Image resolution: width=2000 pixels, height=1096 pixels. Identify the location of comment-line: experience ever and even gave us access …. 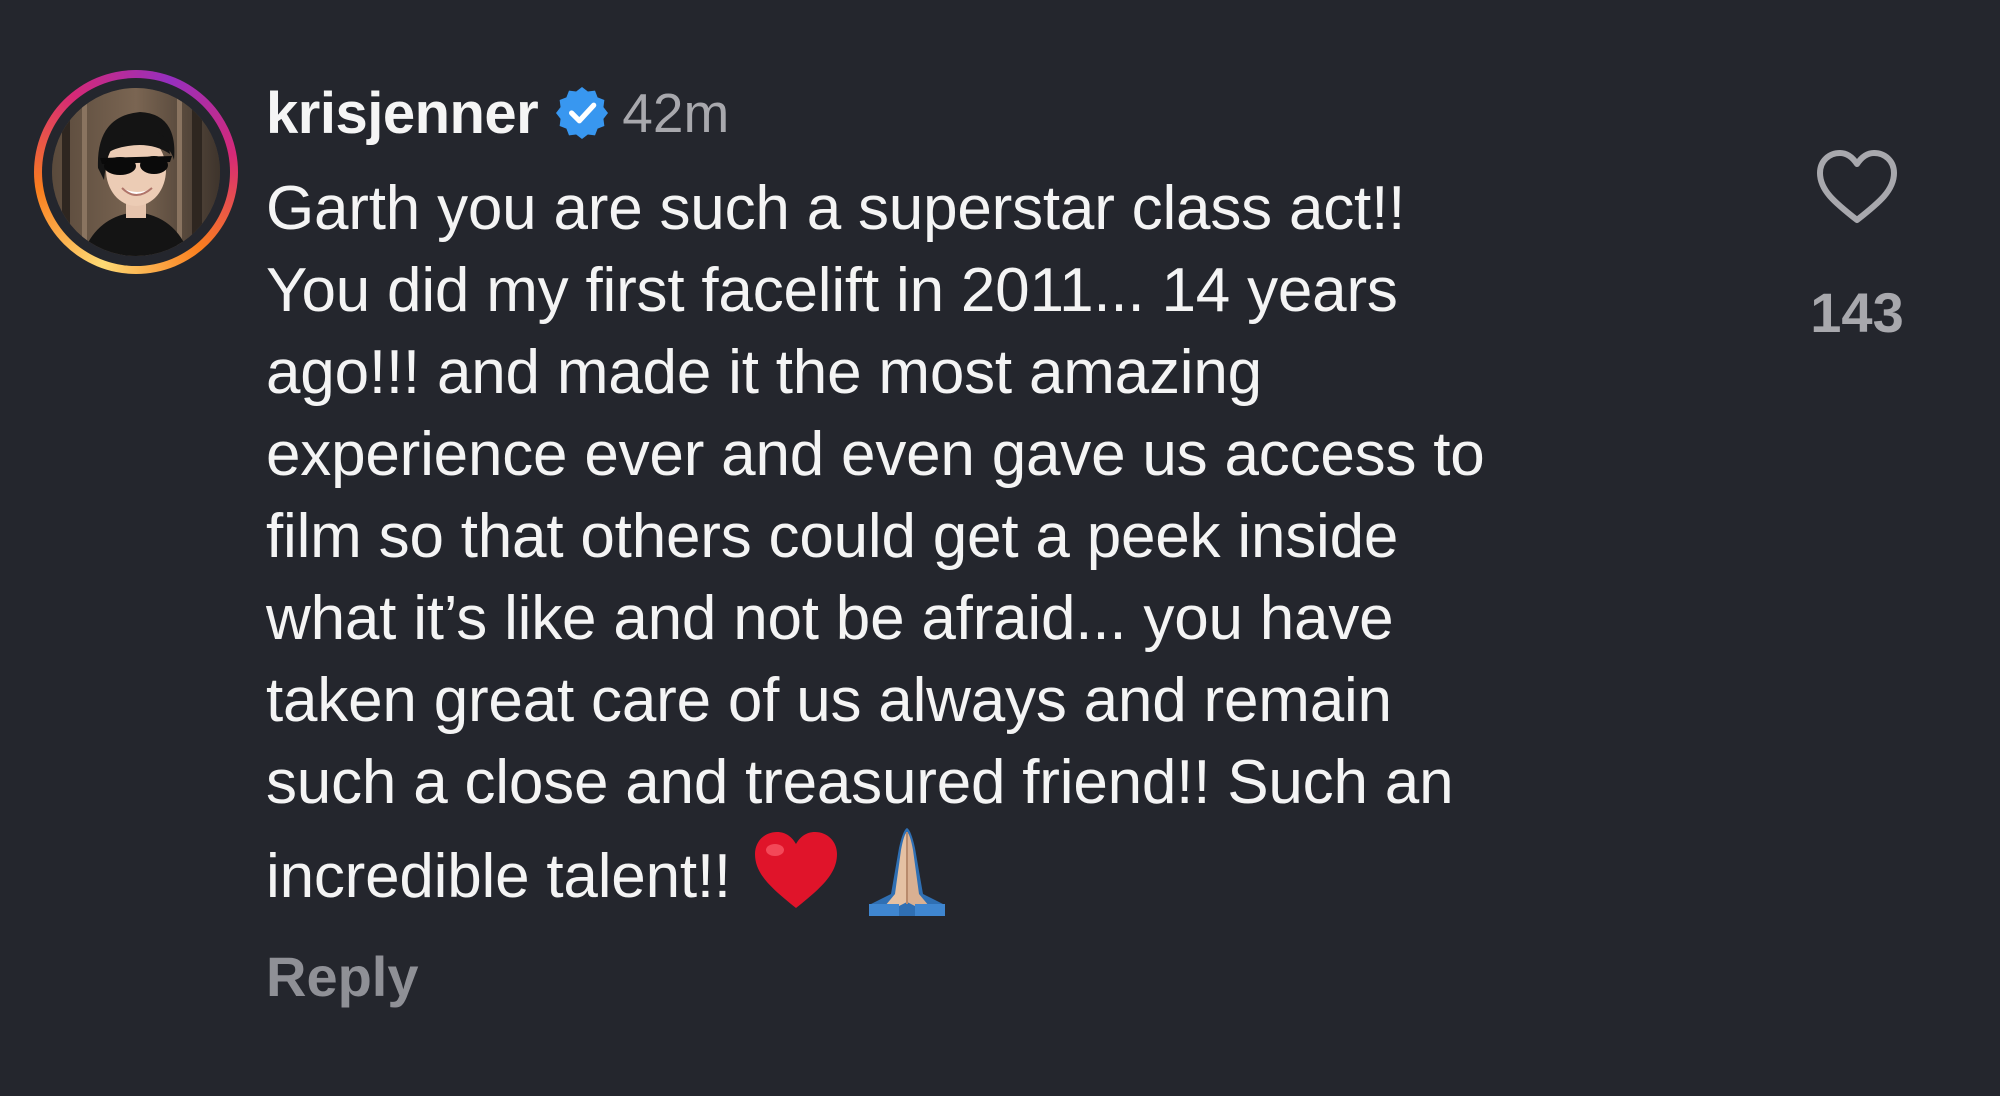
(875, 454).